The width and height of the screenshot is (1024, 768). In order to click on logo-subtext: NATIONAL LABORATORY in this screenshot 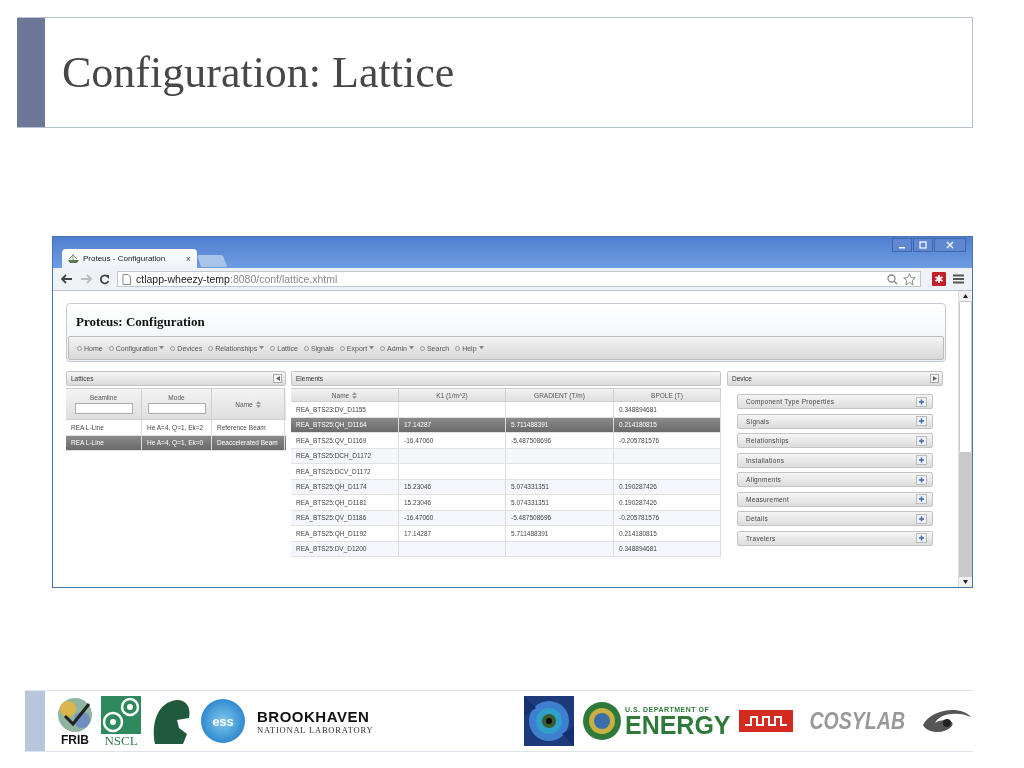, I will do `click(315, 729)`.